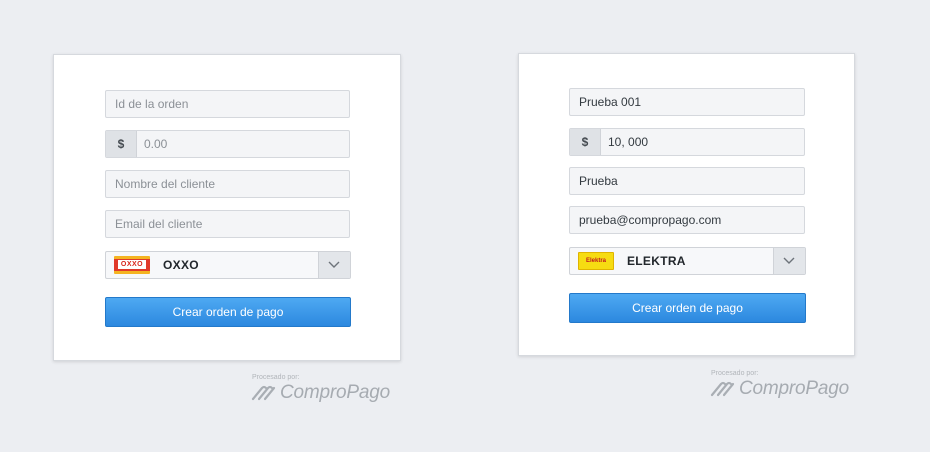  I want to click on customer-email-input: Email del cliente, so click(227, 224).